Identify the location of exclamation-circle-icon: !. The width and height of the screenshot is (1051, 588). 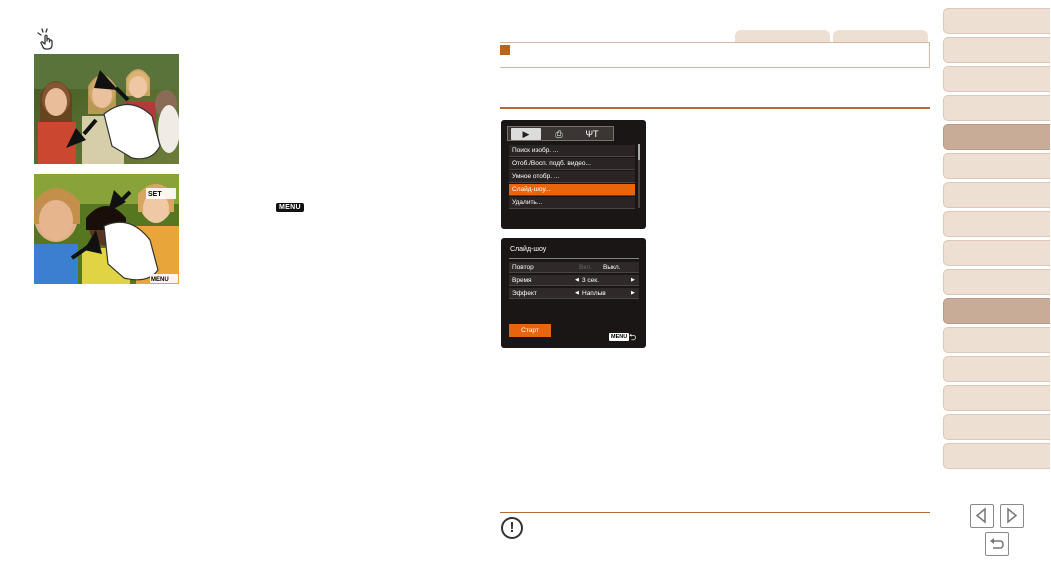
(512, 528).